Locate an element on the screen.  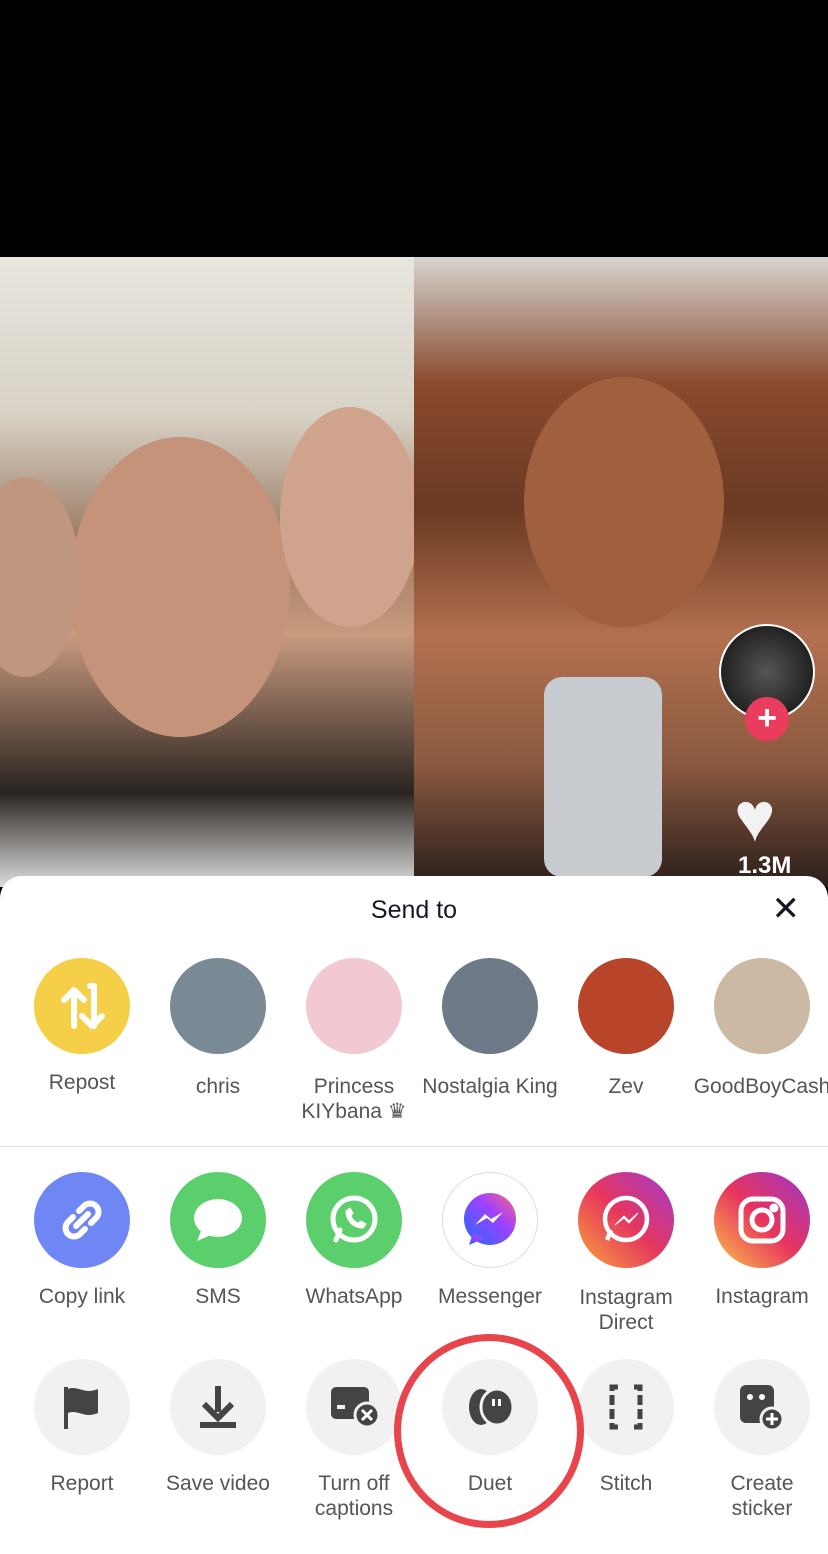
item-label: Create sticker is located at coordinates (762, 1496).